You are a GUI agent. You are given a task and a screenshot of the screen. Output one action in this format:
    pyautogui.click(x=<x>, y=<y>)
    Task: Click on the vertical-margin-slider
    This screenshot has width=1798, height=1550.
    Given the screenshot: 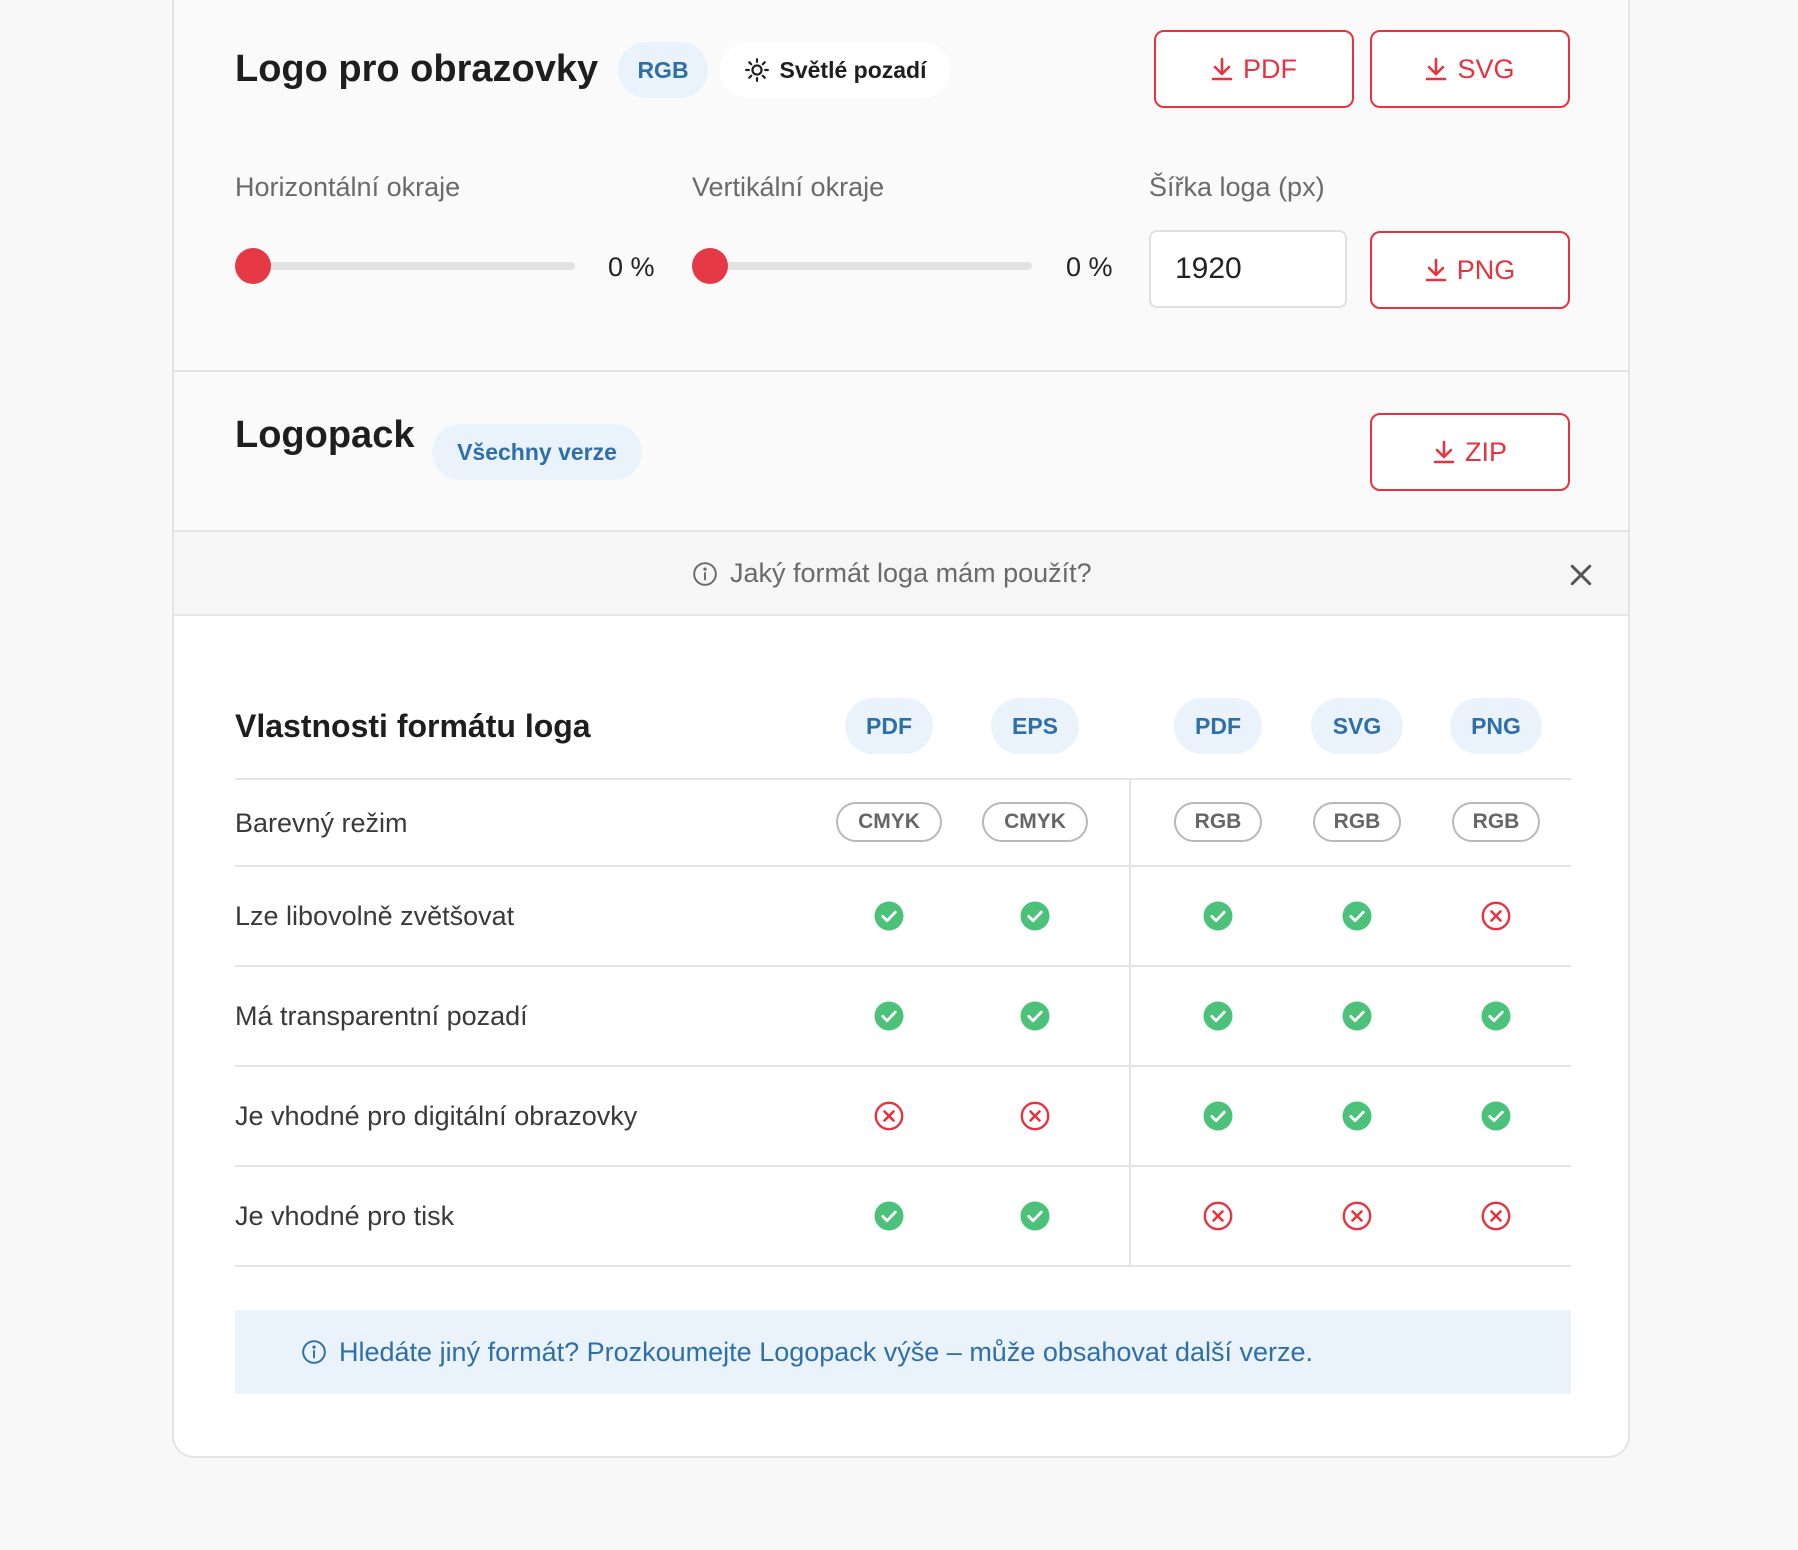 What is the action you would take?
    pyautogui.click(x=862, y=266)
    